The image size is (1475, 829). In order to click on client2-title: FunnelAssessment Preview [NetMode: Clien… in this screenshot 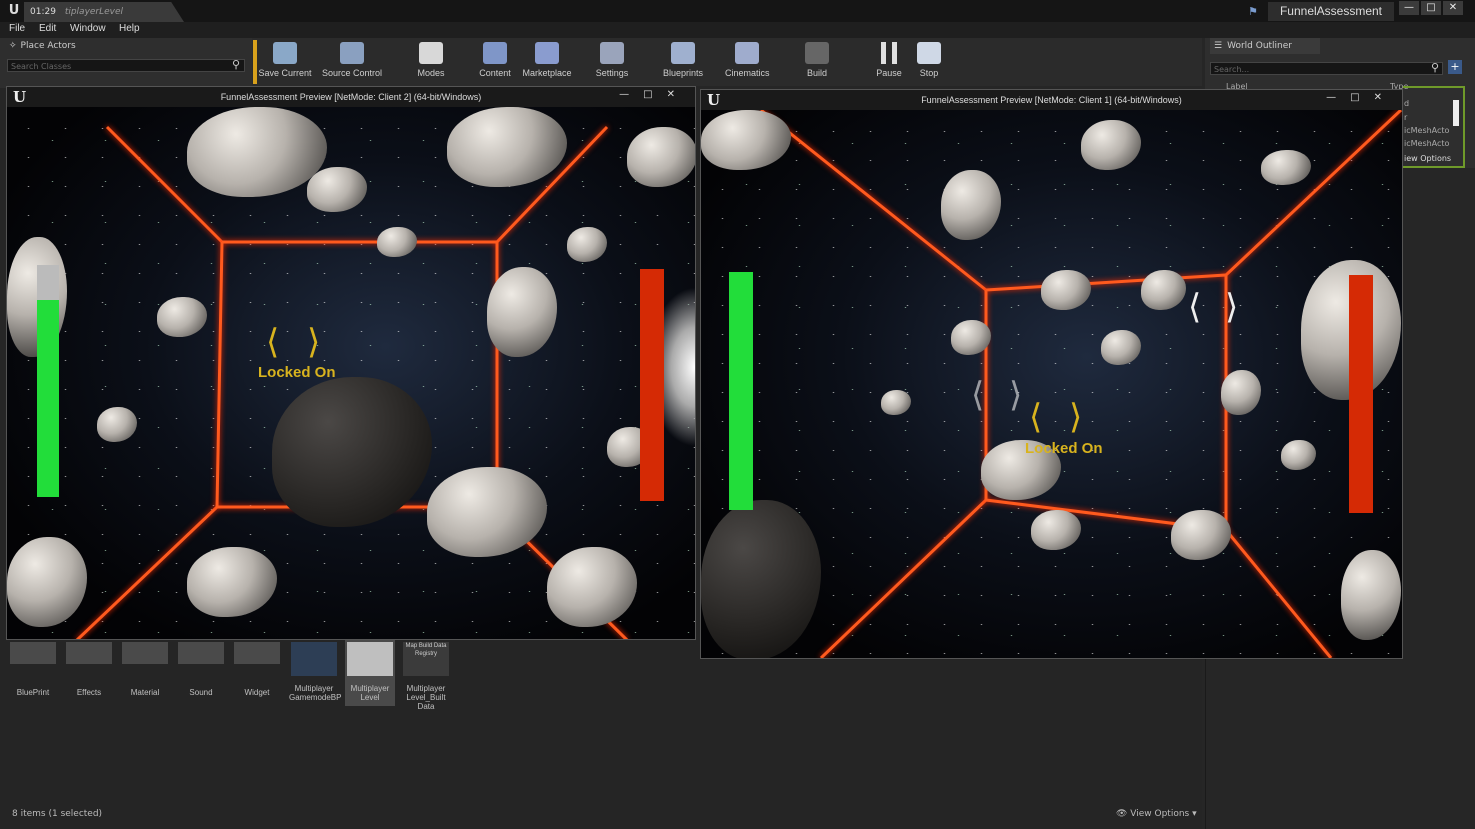, I will do `click(351, 97)`.